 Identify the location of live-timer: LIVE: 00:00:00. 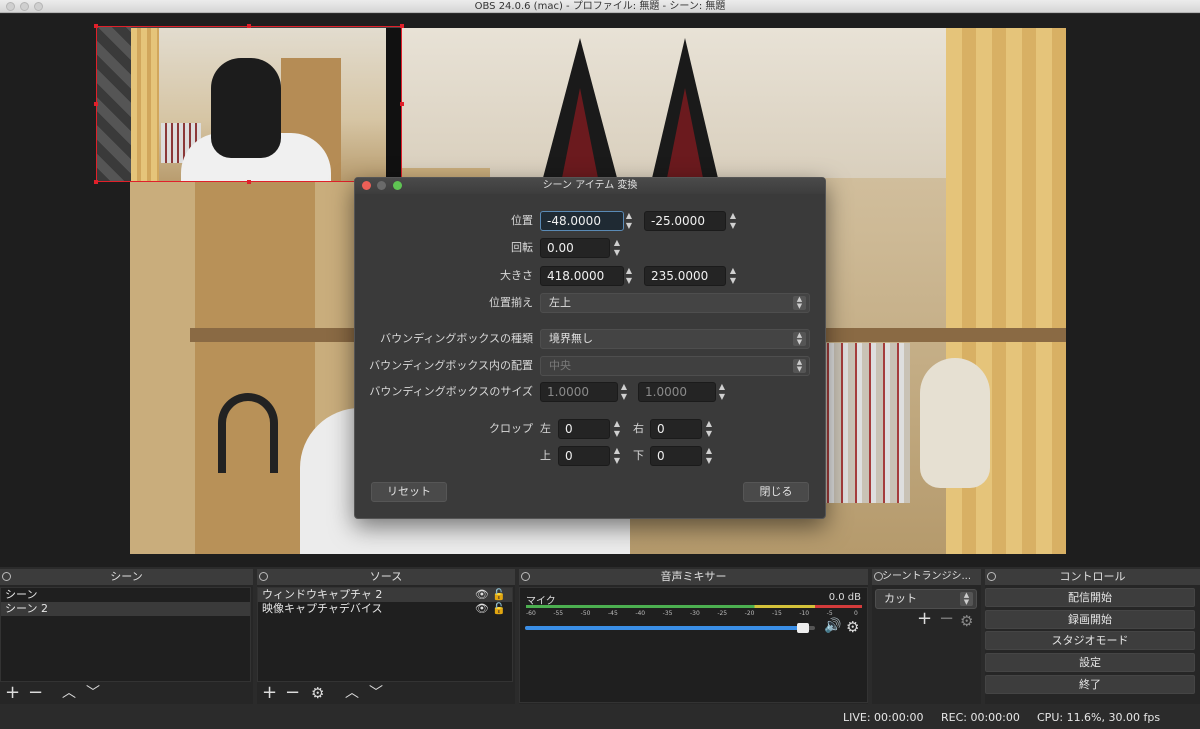
(883, 717).